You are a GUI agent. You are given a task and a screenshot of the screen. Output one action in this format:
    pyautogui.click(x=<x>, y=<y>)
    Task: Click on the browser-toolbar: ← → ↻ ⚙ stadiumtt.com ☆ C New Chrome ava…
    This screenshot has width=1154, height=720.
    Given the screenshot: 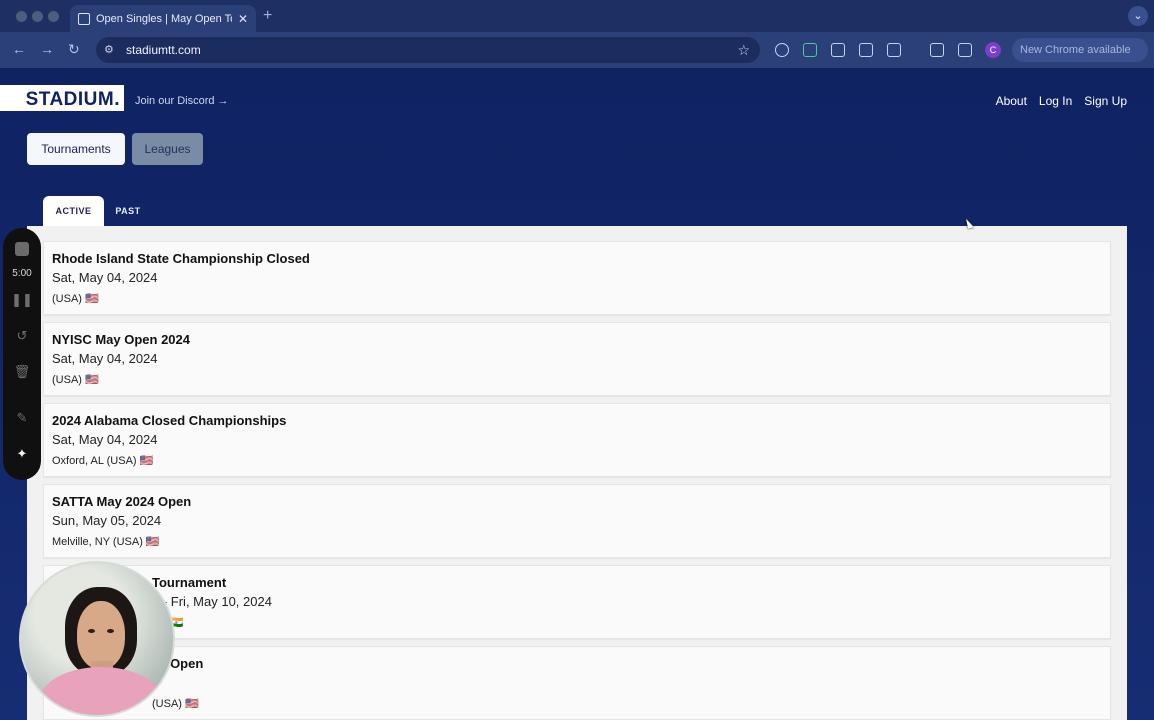 What is the action you would take?
    pyautogui.click(x=577, y=50)
    